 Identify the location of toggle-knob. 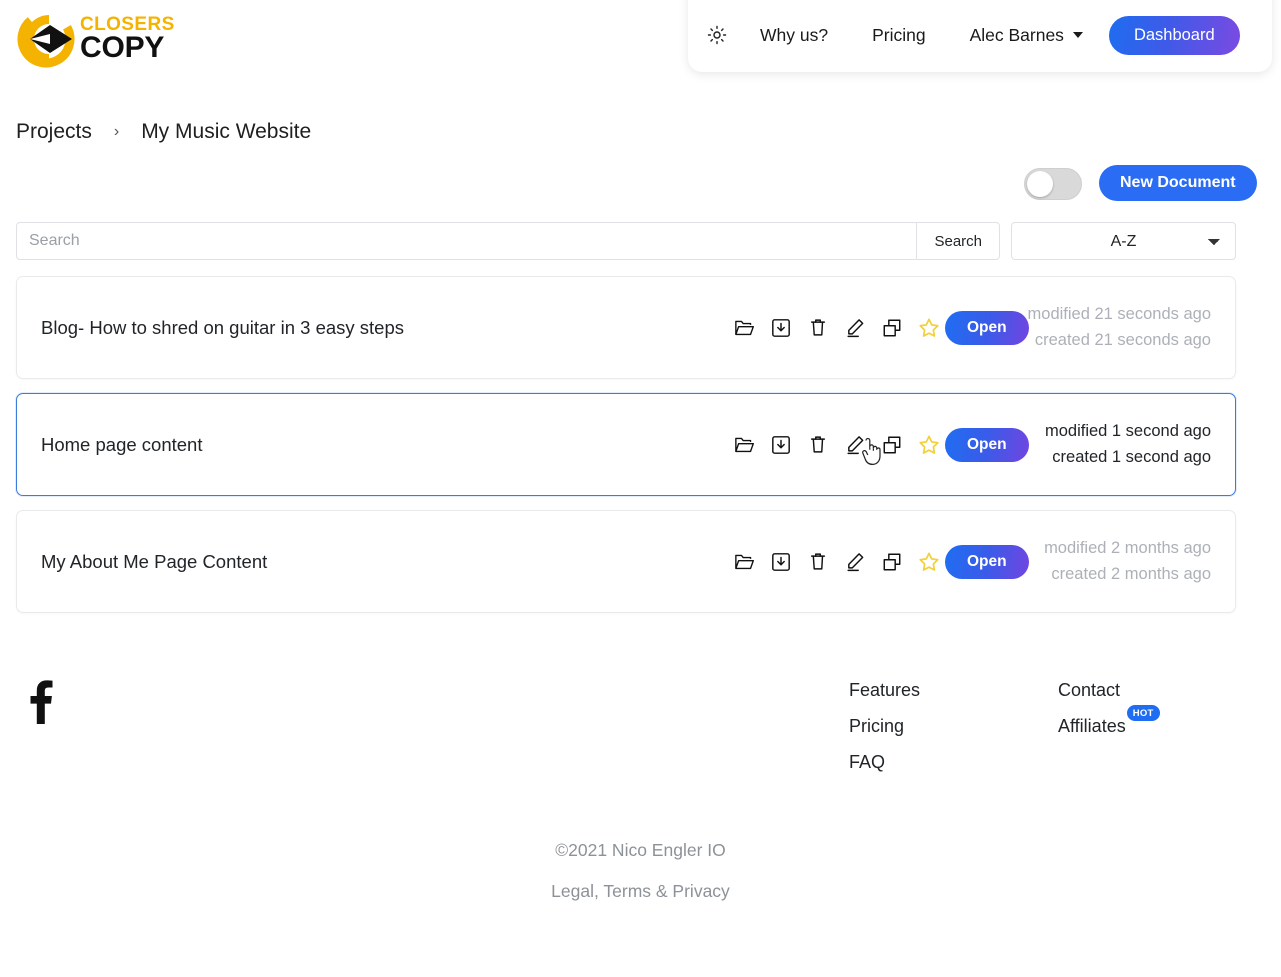
(1040, 184).